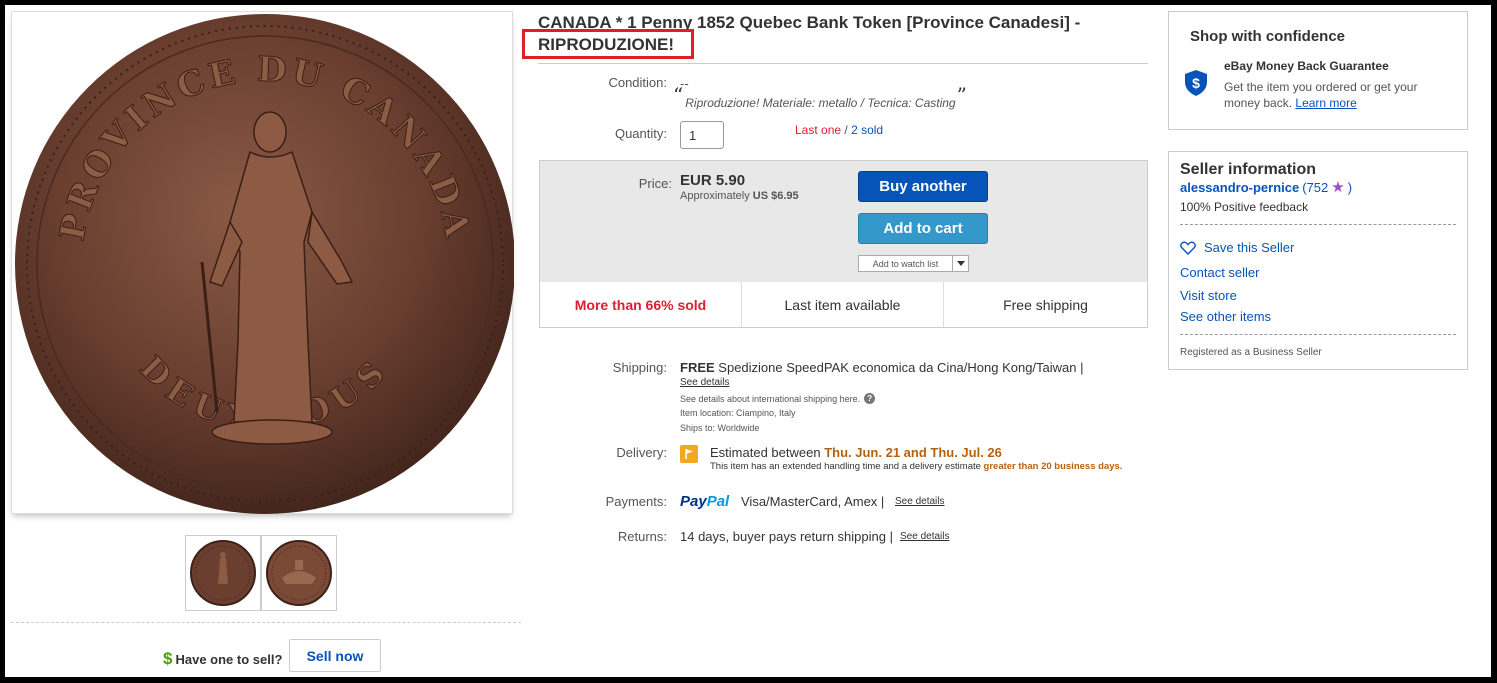 The image size is (1497, 683). Describe the element at coordinates (1249, 247) in the screenshot. I see `save-seller-label: Save this Seller` at that location.